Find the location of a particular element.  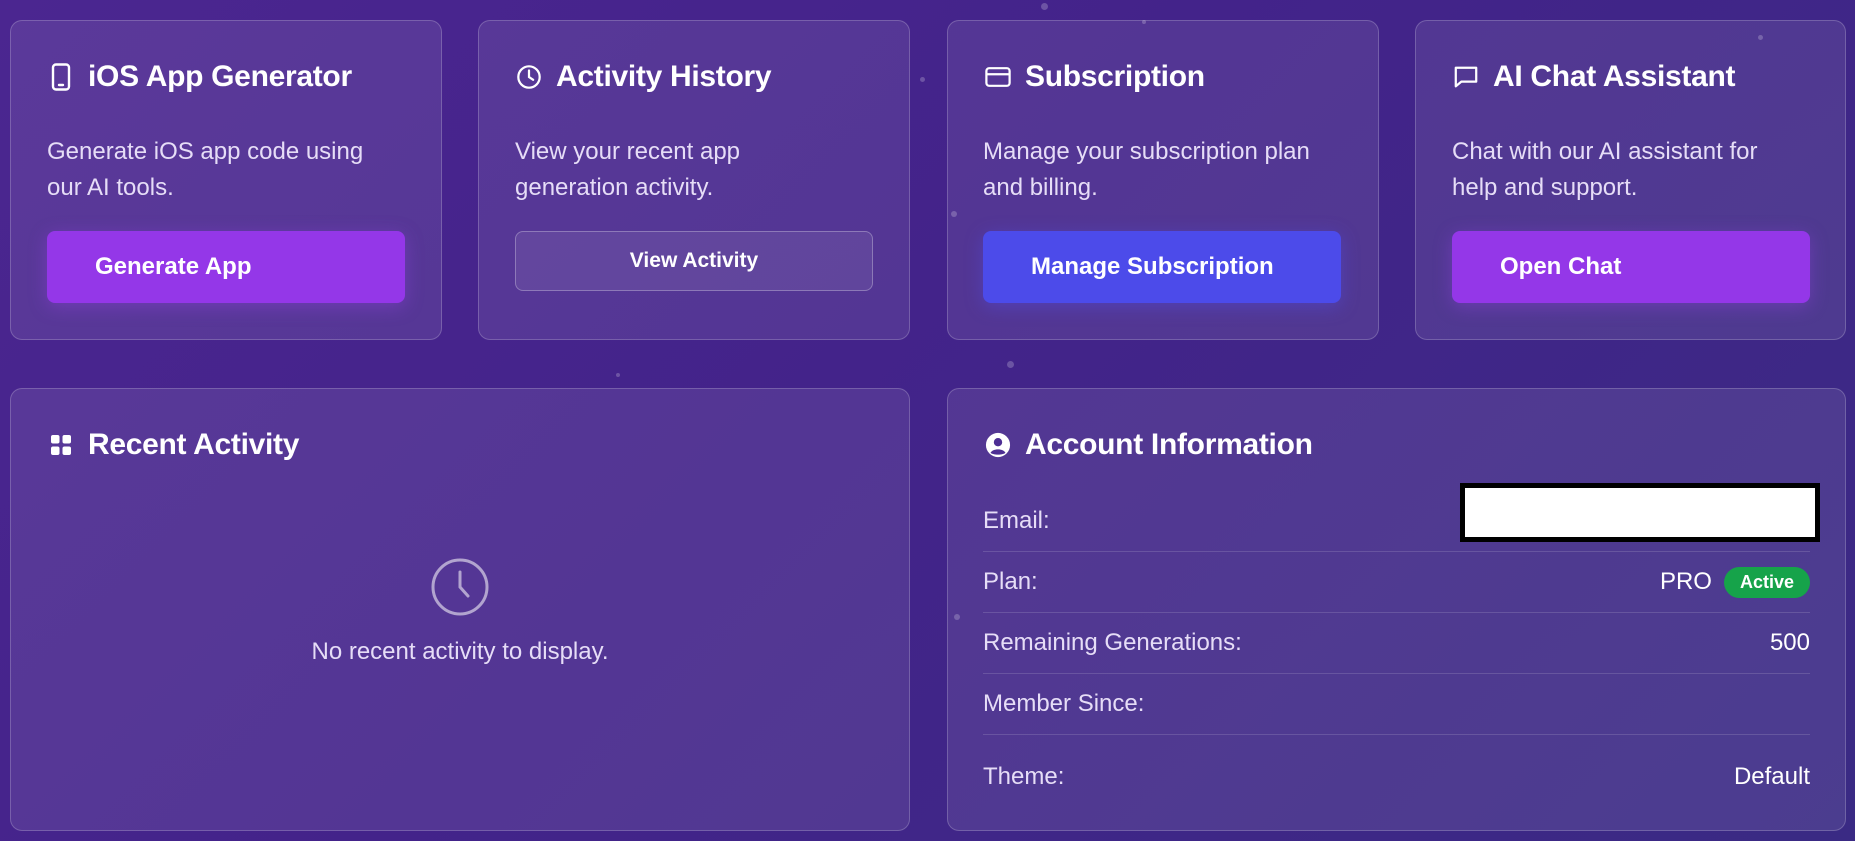

theme-value: Default is located at coordinates (1771, 776).